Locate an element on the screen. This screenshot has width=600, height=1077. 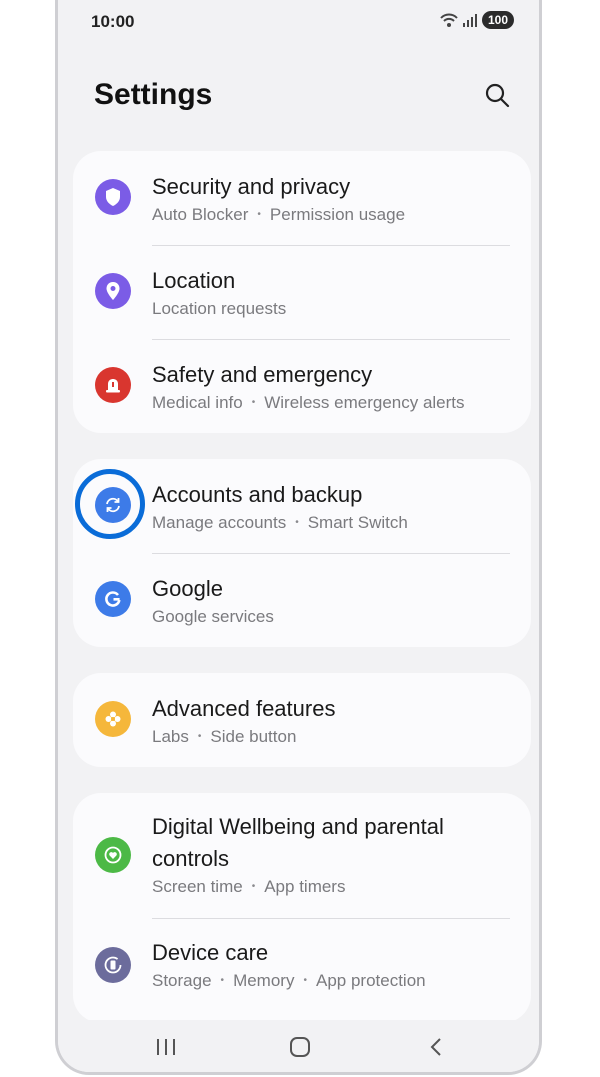
item-subtitle: Google services is located at coordinates (213, 616).